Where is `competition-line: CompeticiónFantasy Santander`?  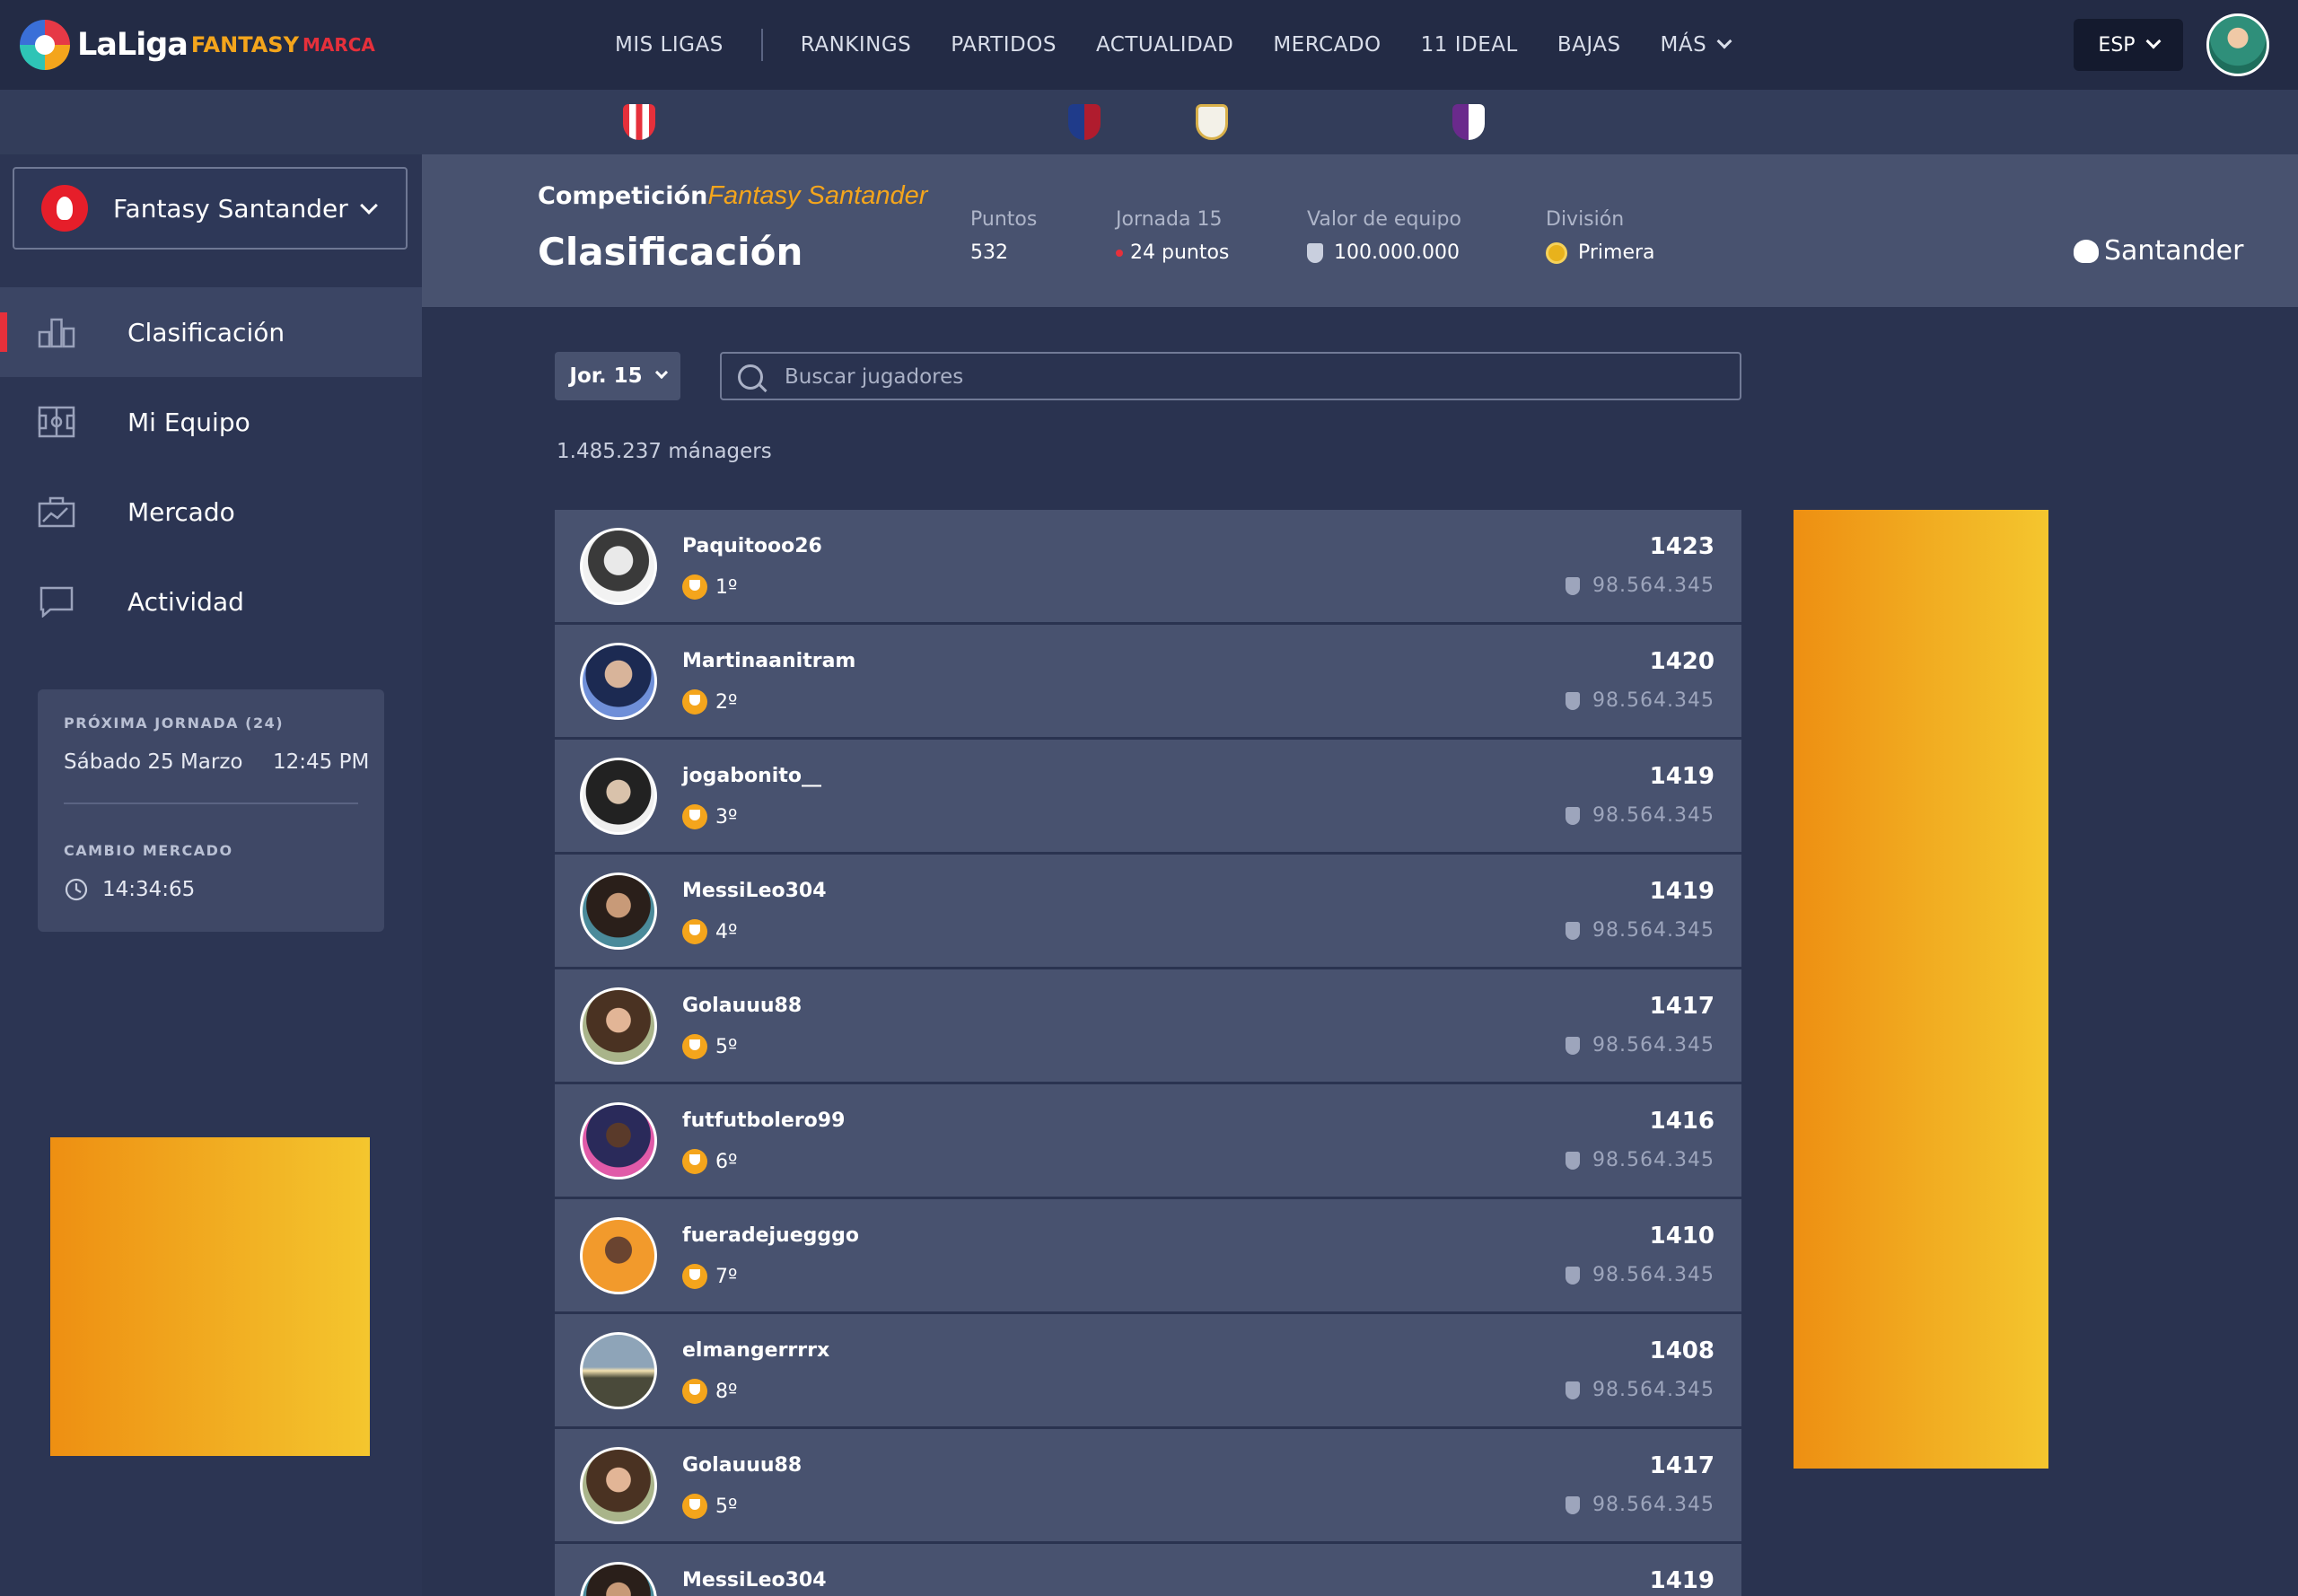
competition-line: CompeticiónFantasy Santander is located at coordinates (732, 196).